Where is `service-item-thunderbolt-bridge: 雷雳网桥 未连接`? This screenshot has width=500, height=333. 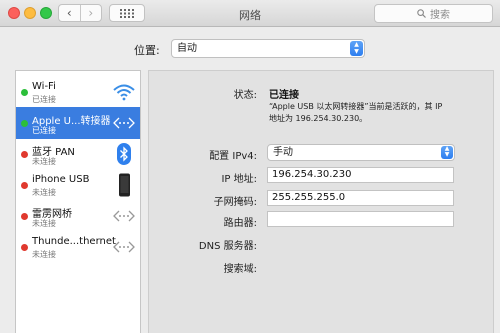 service-item-thunderbolt-bridge: 雷雳网桥 未连接 is located at coordinates (78, 216).